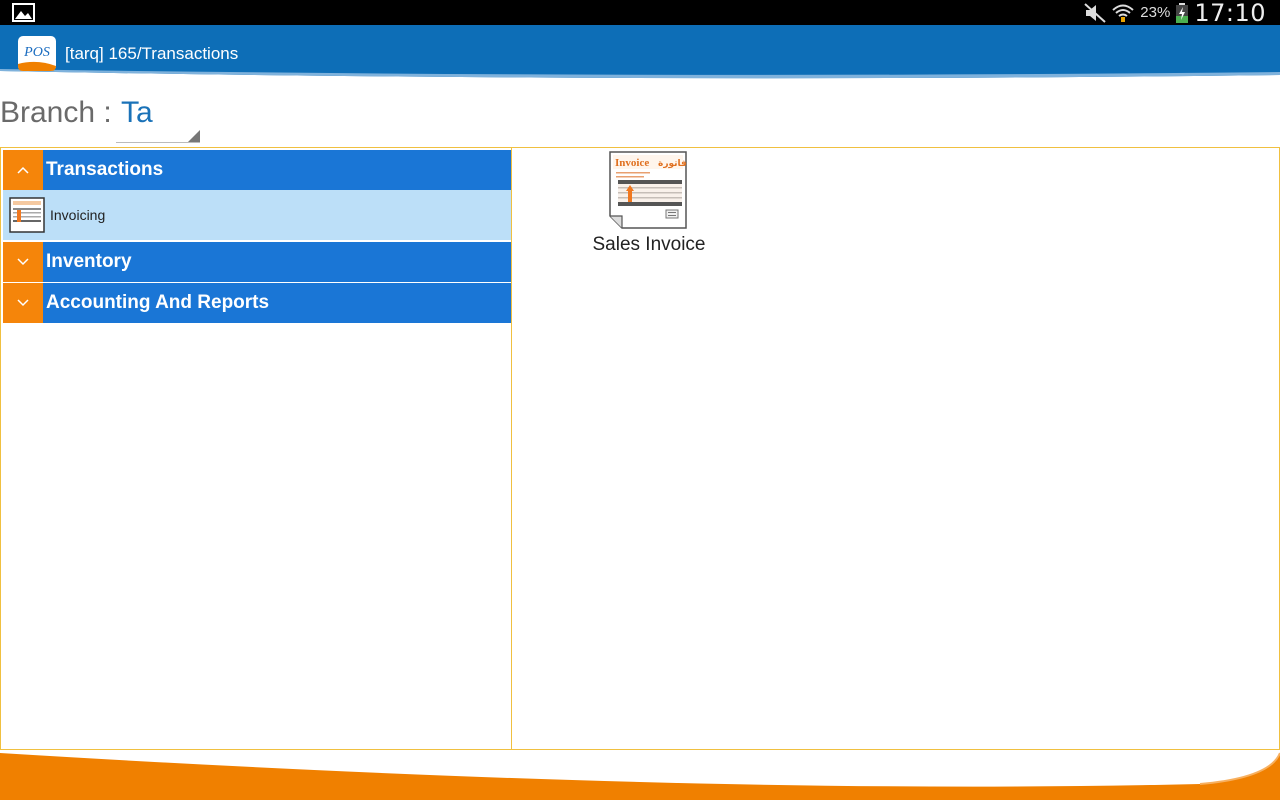 Image resolution: width=1280 pixels, height=800 pixels. Describe the element at coordinates (257, 215) in the screenshot. I see `menu-item-invoicing: Invoicing` at that location.